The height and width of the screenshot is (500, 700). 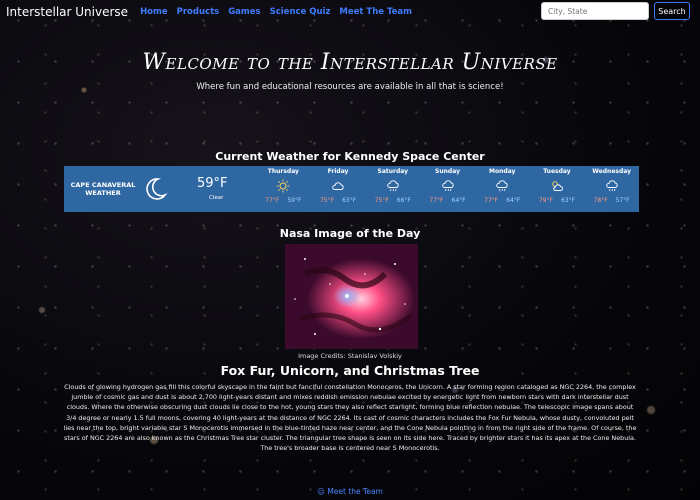 I want to click on nebula-image, so click(x=351, y=296).